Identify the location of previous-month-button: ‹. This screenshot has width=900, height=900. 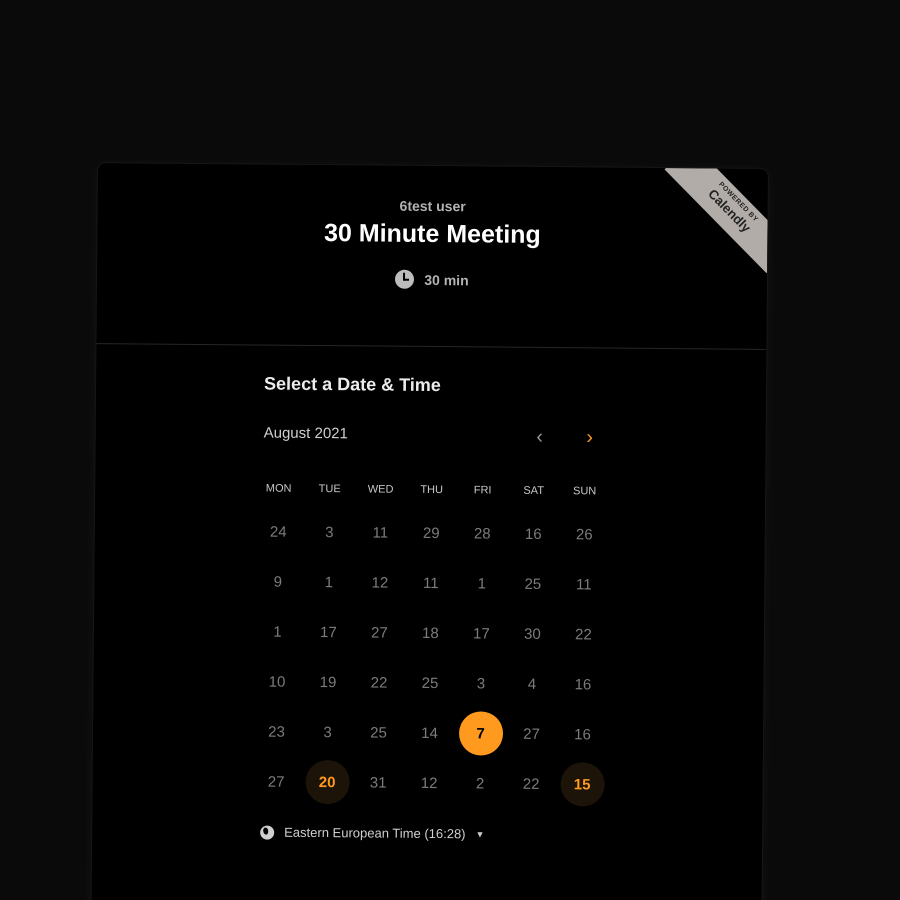
(539, 437).